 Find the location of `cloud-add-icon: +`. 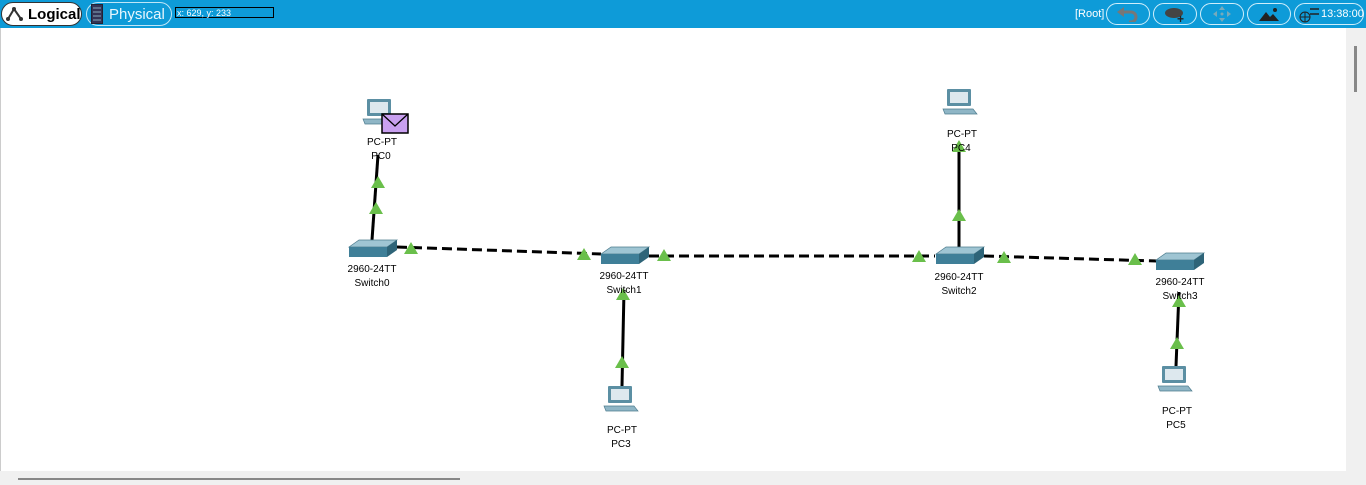

cloud-add-icon: + is located at coordinates (1174, 15).